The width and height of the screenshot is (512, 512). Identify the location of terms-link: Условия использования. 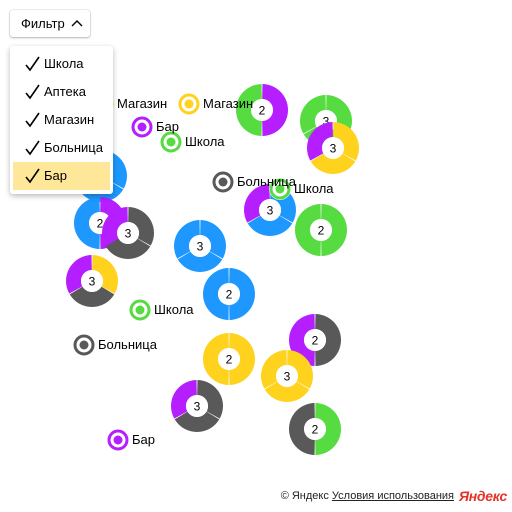
(393, 496).